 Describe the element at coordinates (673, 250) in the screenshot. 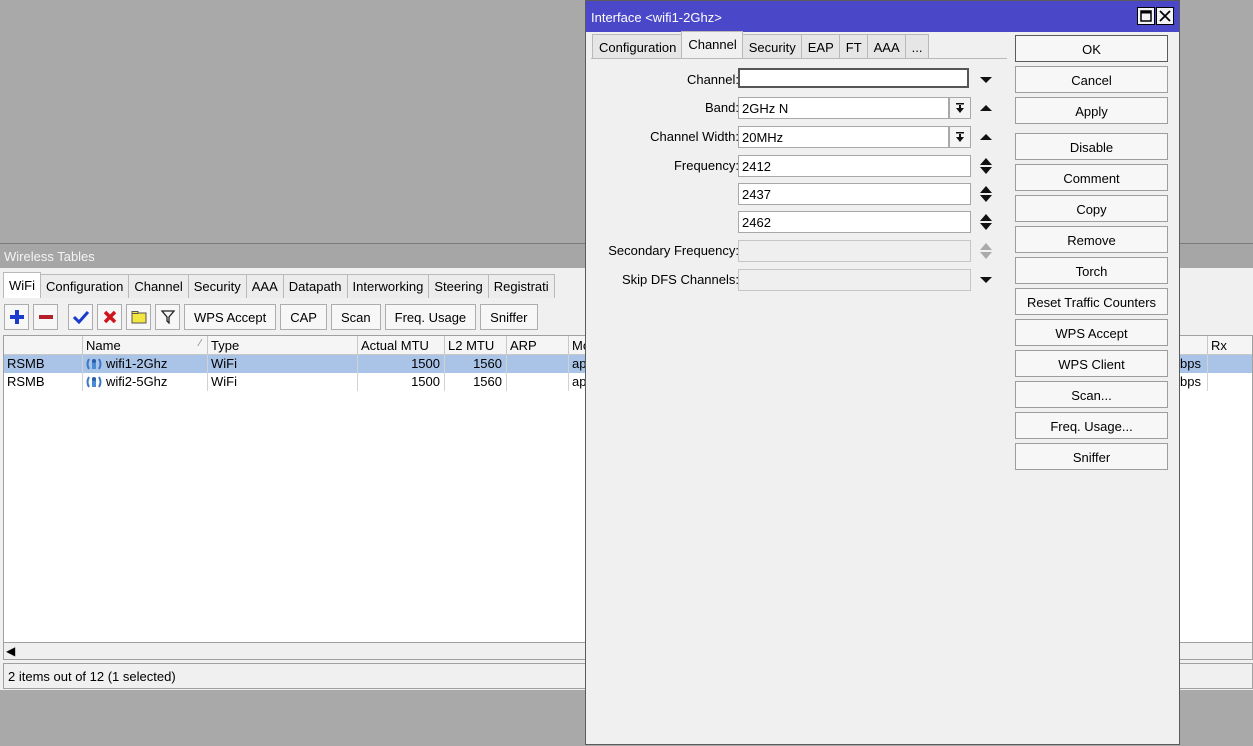

I see `secondary-frequency-label: Secondary Frequency:` at that location.